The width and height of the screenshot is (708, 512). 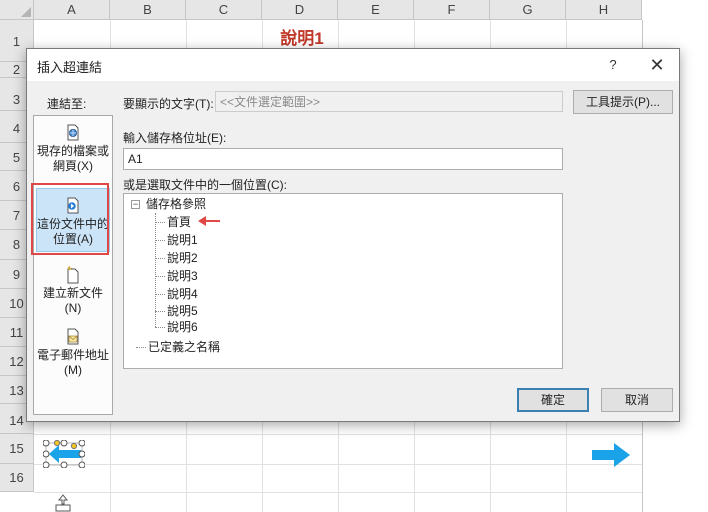 What do you see at coordinates (73, 336) in the screenshot?
I see `email-address-icon` at bounding box center [73, 336].